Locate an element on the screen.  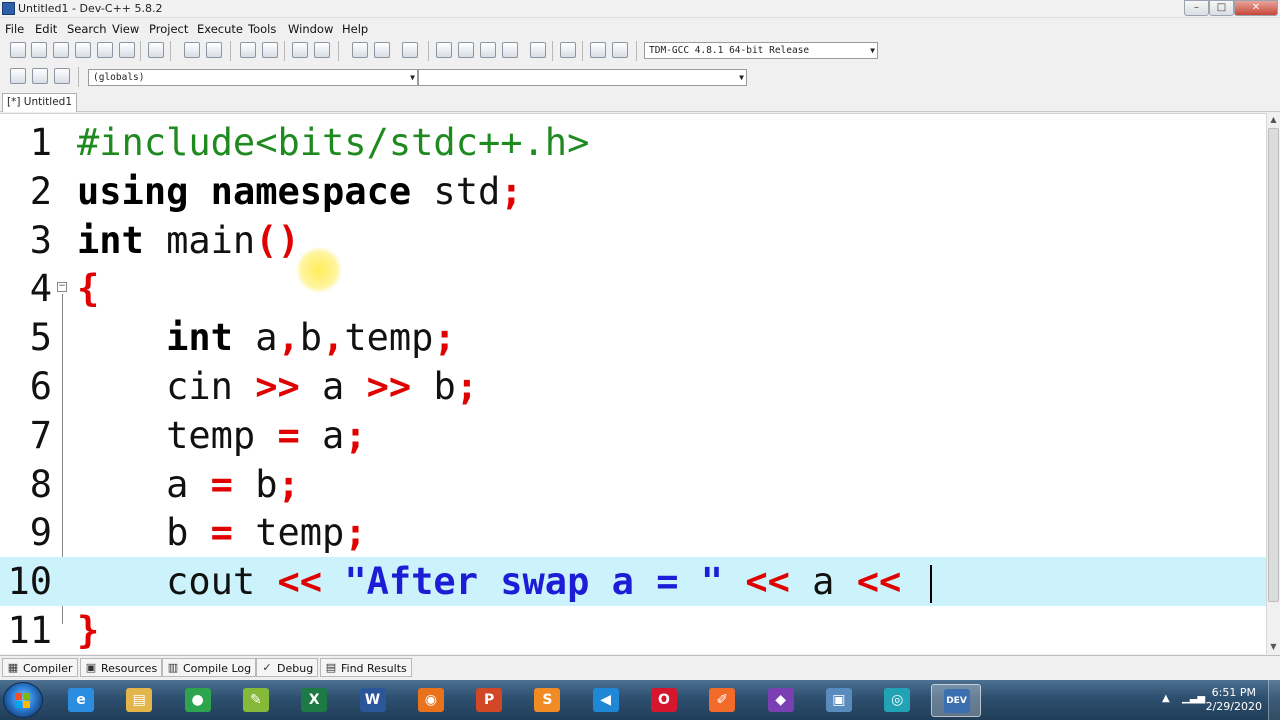
debug-check-icon: ✓ is located at coordinates (267, 667).